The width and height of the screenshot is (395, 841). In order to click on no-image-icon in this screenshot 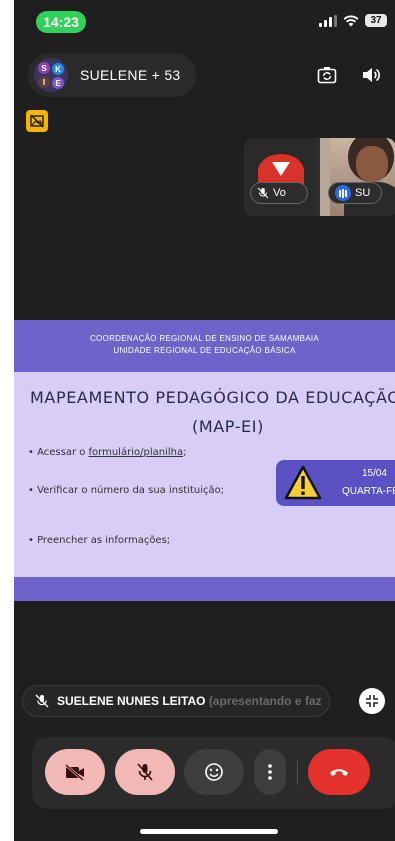, I will do `click(37, 121)`.